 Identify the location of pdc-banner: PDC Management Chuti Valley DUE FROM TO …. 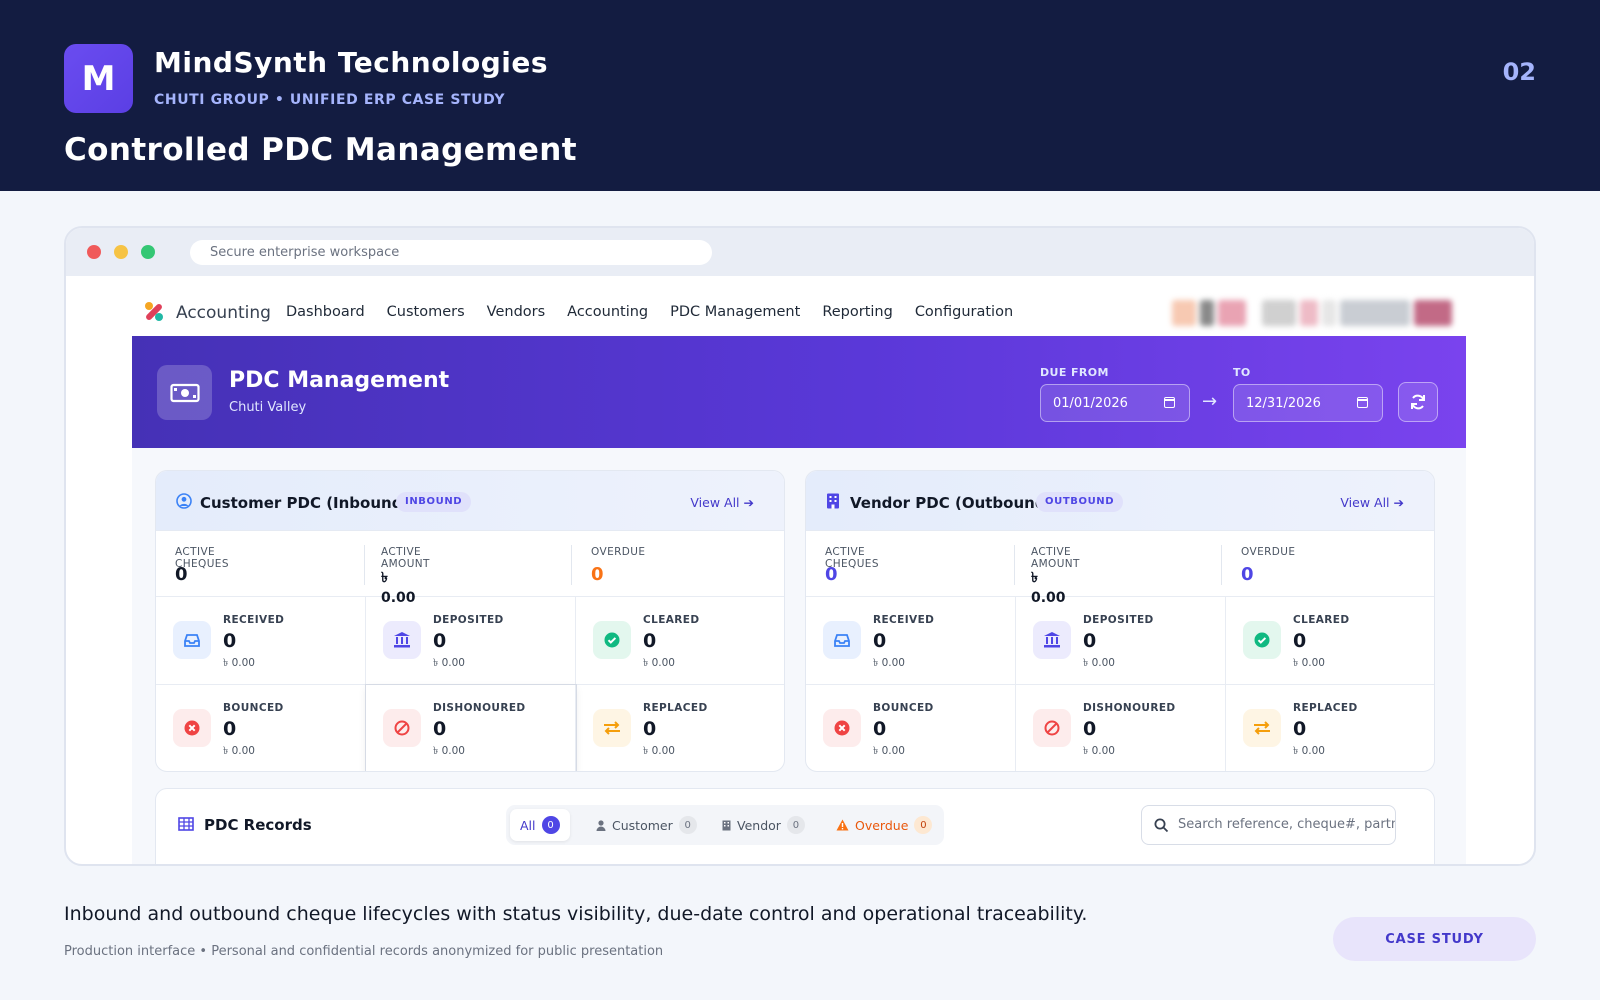
(799, 392).